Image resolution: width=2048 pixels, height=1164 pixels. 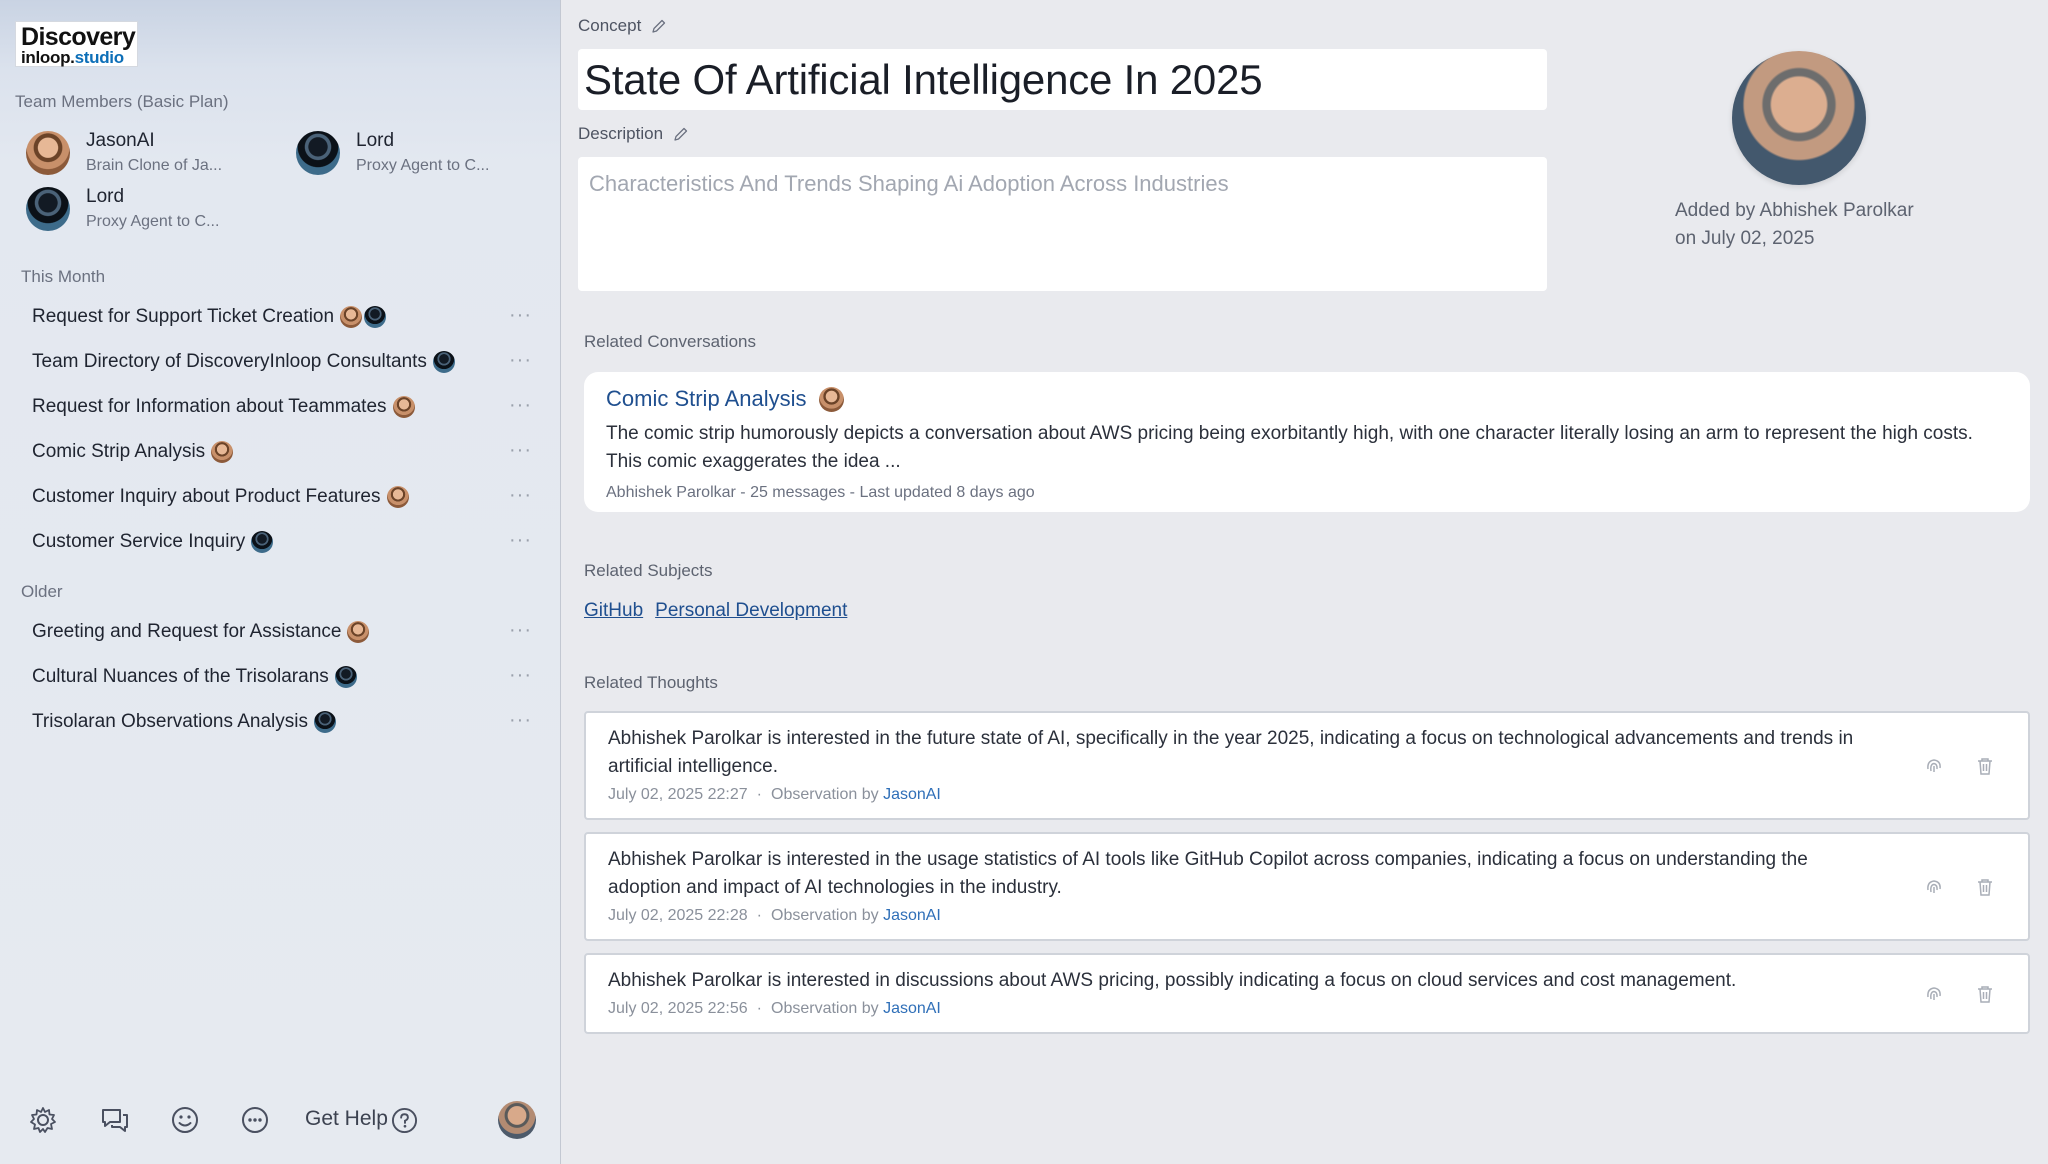 What do you see at coordinates (751, 611) in the screenshot?
I see `subject-link-personal-development: Personal Development` at bounding box center [751, 611].